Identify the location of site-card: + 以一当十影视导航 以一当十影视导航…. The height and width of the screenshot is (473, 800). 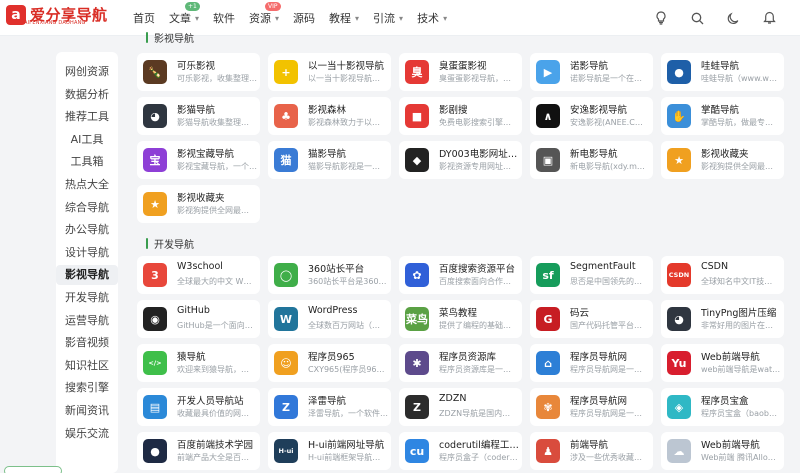
(329, 72).